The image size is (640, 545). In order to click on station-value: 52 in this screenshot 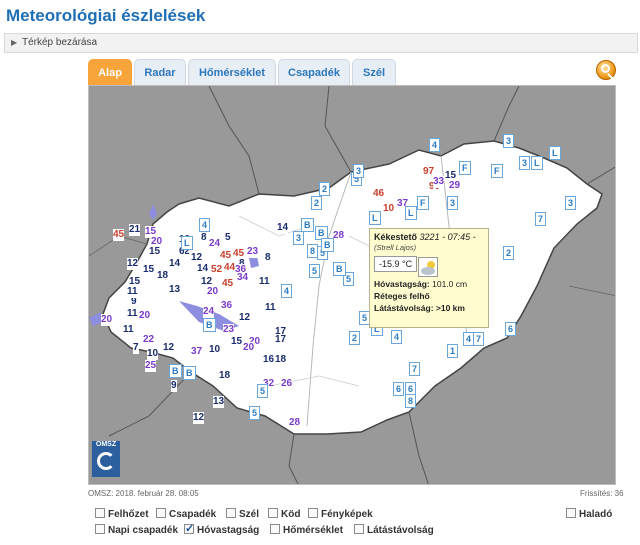, I will do `click(217, 270)`.